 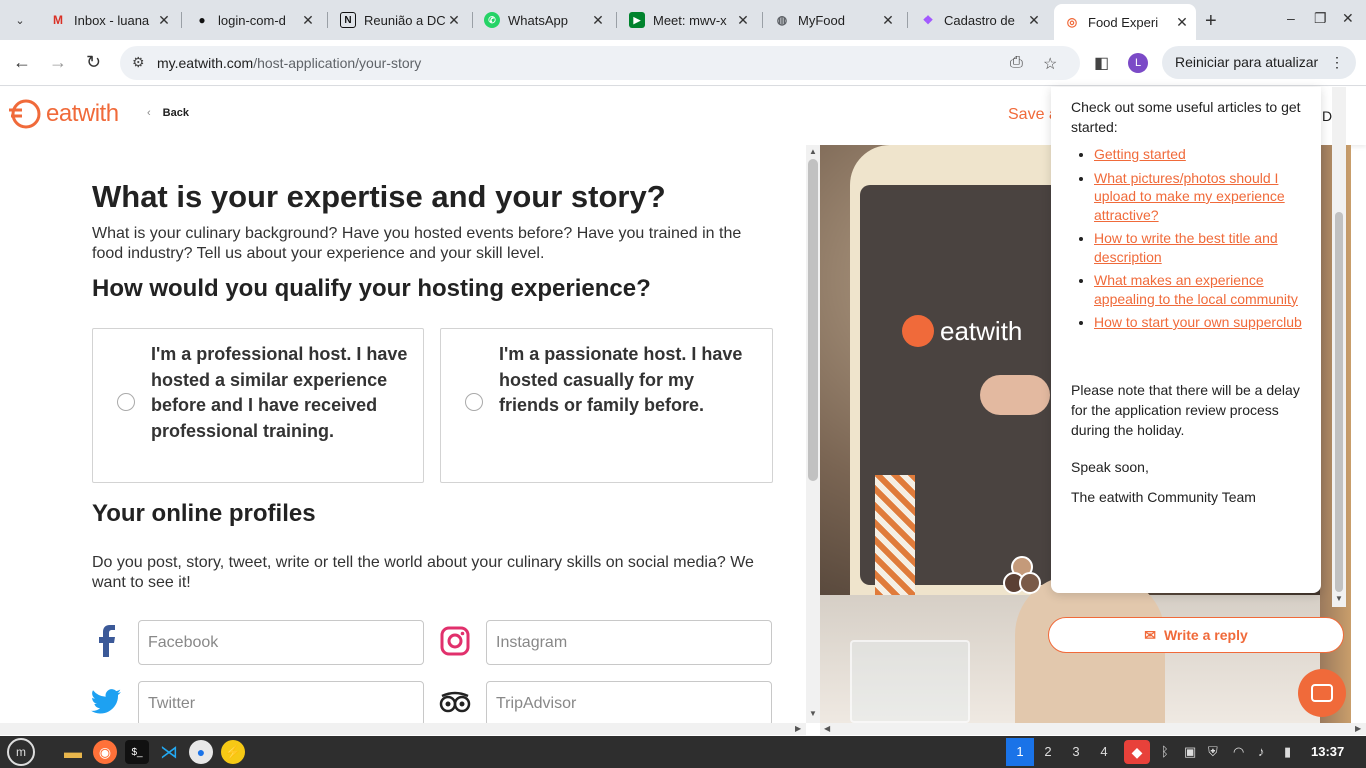 I want to click on instagram-input: Instagram, so click(x=629, y=642).